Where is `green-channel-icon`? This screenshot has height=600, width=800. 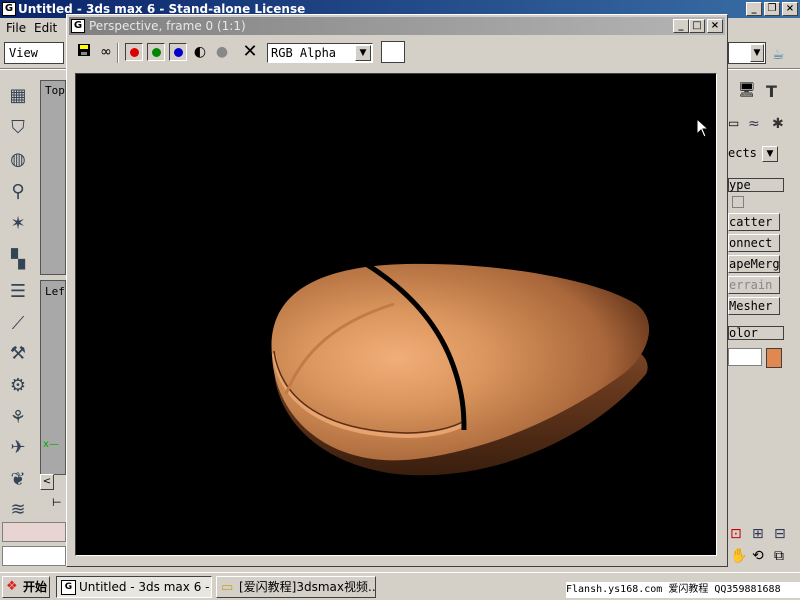 green-channel-icon is located at coordinates (156, 52).